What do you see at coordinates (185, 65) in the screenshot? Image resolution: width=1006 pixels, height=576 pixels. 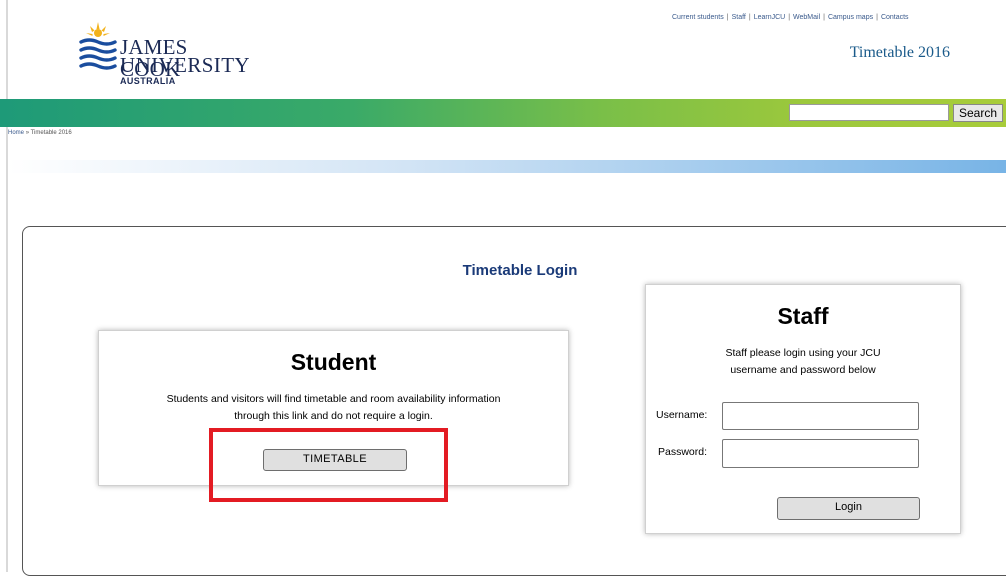 I see `logo-text-line2: UNIVERSITY` at bounding box center [185, 65].